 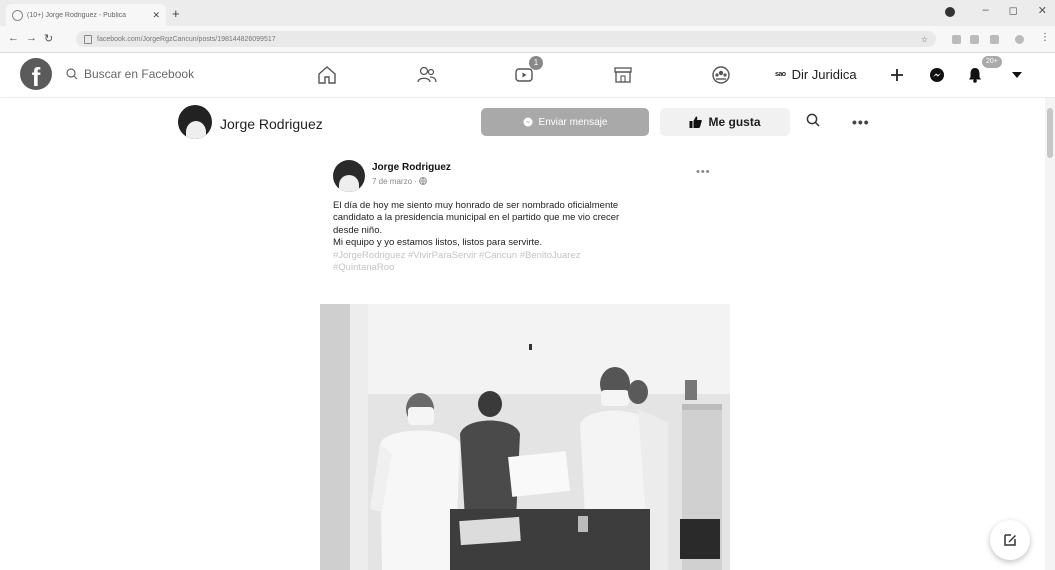 What do you see at coordinates (696, 122) in the screenshot?
I see `like-icon` at bounding box center [696, 122].